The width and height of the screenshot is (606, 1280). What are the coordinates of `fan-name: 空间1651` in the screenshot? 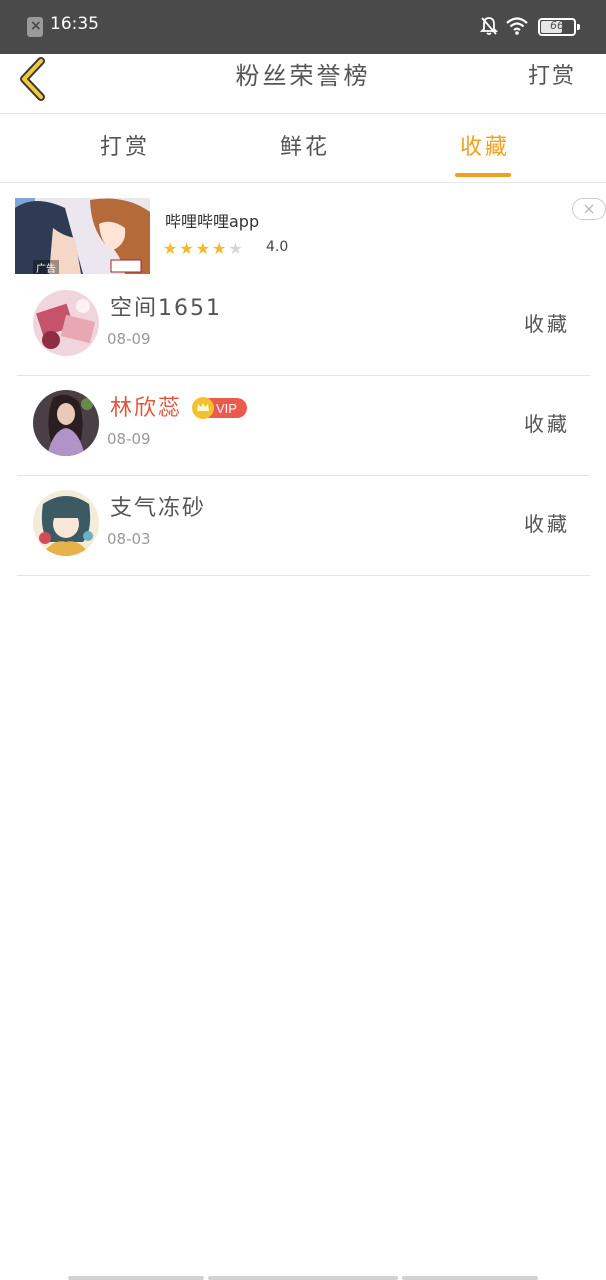 It's located at (166, 308).